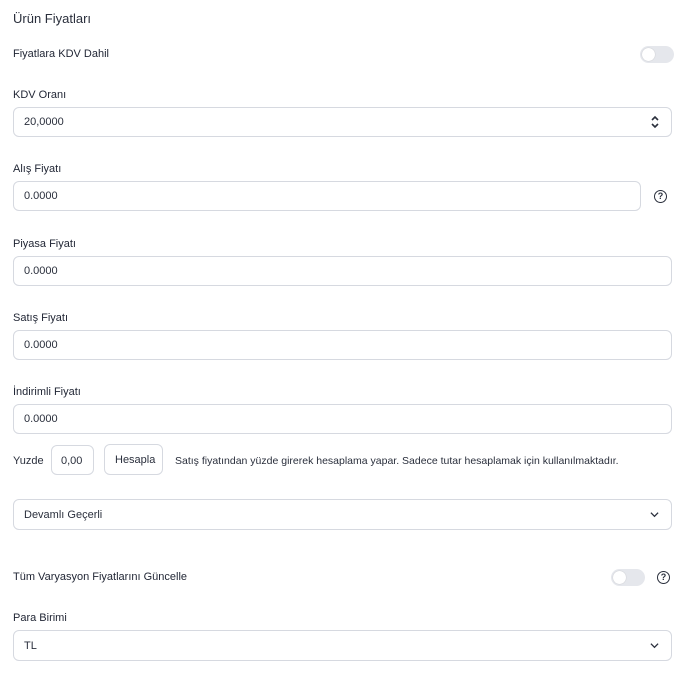  I want to click on purchase-price-label: Alış Fiyatı, so click(37, 169).